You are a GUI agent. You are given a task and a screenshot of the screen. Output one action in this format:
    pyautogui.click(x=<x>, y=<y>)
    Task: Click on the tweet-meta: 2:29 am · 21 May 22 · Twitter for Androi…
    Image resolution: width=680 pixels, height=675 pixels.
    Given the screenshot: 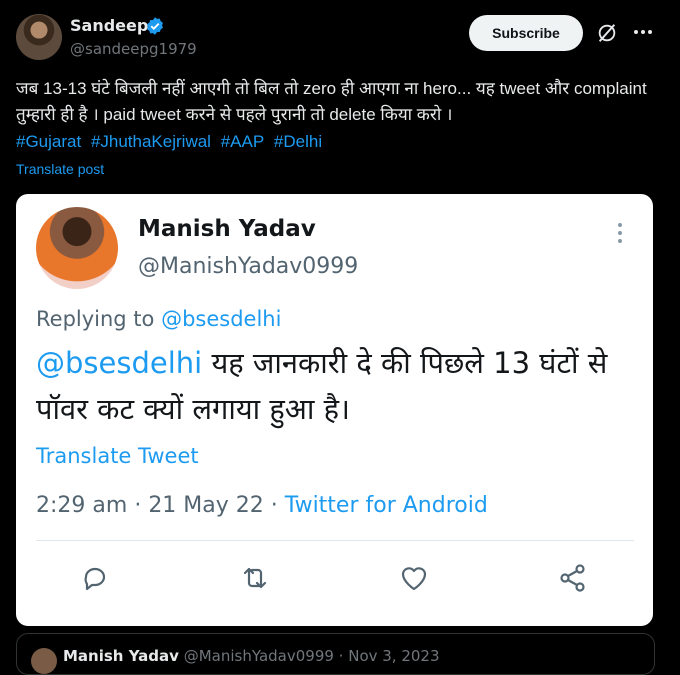 What is the action you would take?
    pyautogui.click(x=262, y=505)
    